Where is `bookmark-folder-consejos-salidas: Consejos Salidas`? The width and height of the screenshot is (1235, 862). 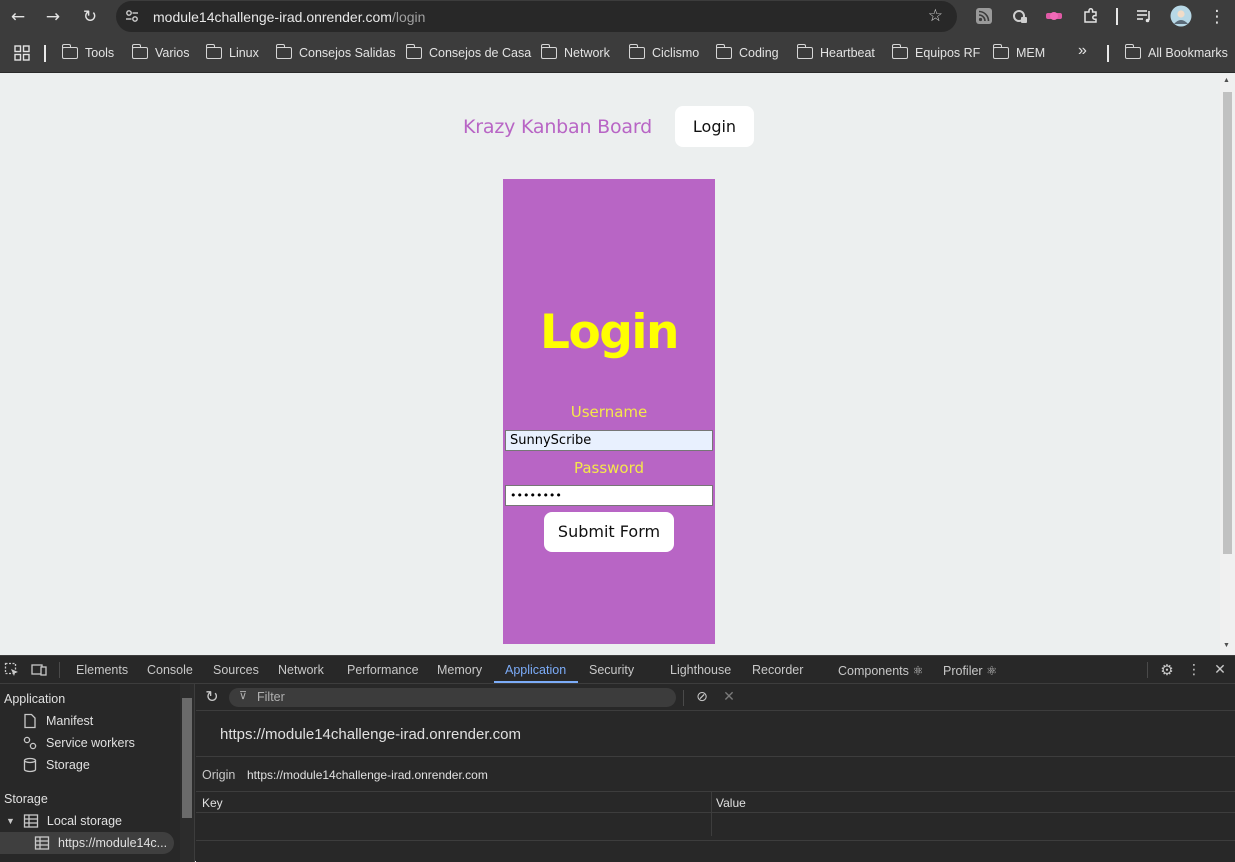 bookmark-folder-consejos-salidas: Consejos Salidas is located at coordinates (335, 52).